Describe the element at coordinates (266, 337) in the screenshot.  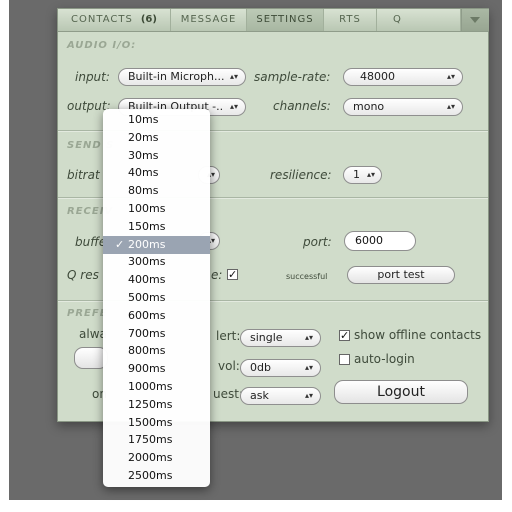
I see `alert-value: single` at that location.